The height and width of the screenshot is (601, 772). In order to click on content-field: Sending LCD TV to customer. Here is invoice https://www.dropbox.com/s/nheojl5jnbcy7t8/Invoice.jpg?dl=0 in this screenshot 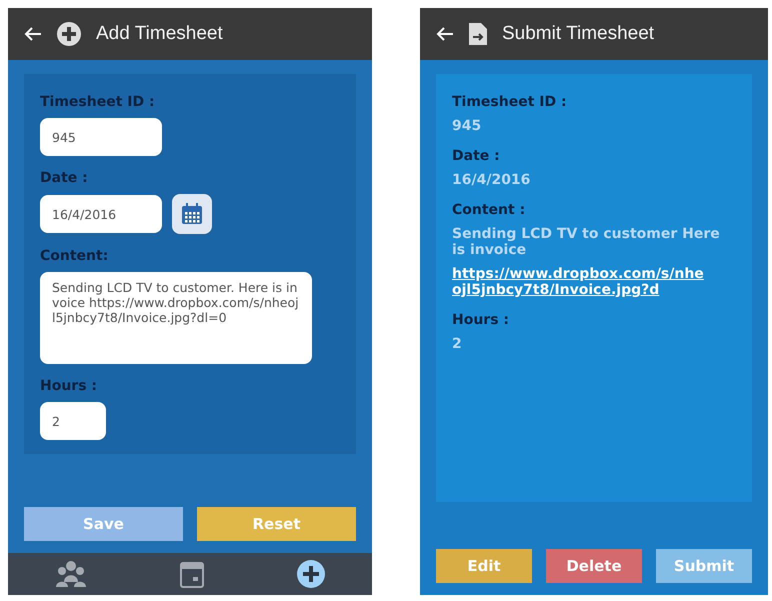, I will do `click(176, 318)`.